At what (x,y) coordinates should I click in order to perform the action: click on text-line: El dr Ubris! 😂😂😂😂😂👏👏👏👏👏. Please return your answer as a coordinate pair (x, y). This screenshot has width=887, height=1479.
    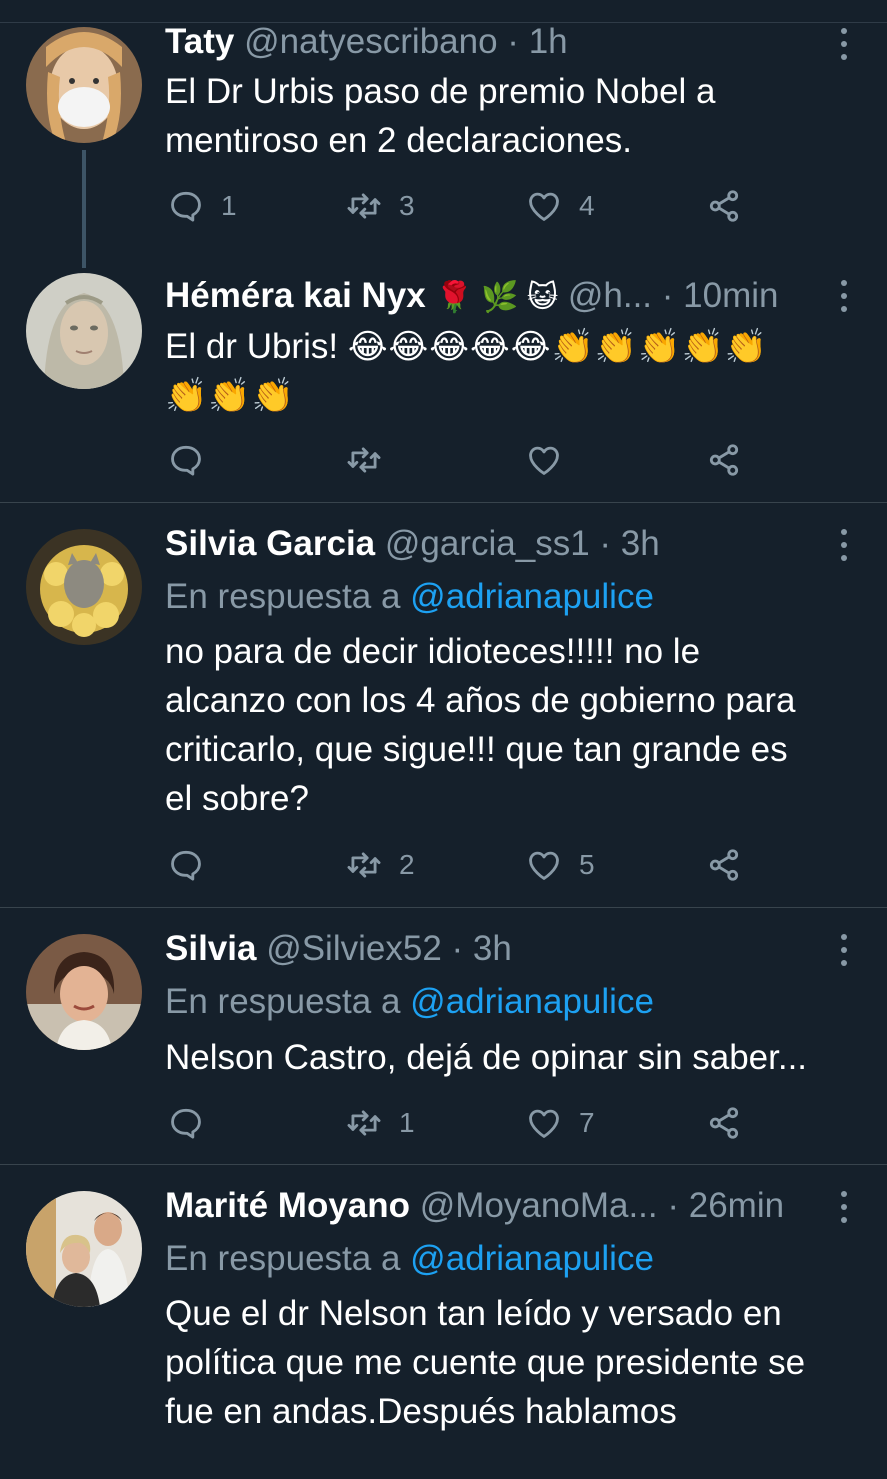
    Looking at the image, I should click on (511, 347).